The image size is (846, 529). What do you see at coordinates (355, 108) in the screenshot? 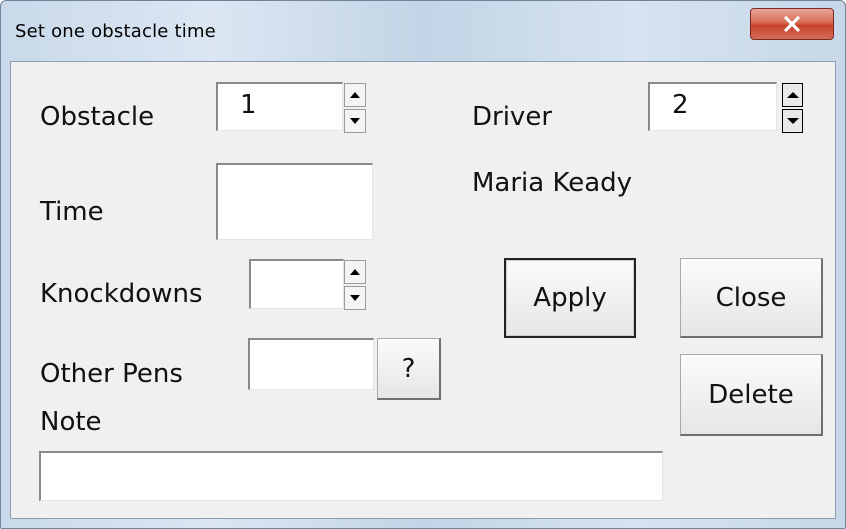
I see `obstacle-spinner` at bounding box center [355, 108].